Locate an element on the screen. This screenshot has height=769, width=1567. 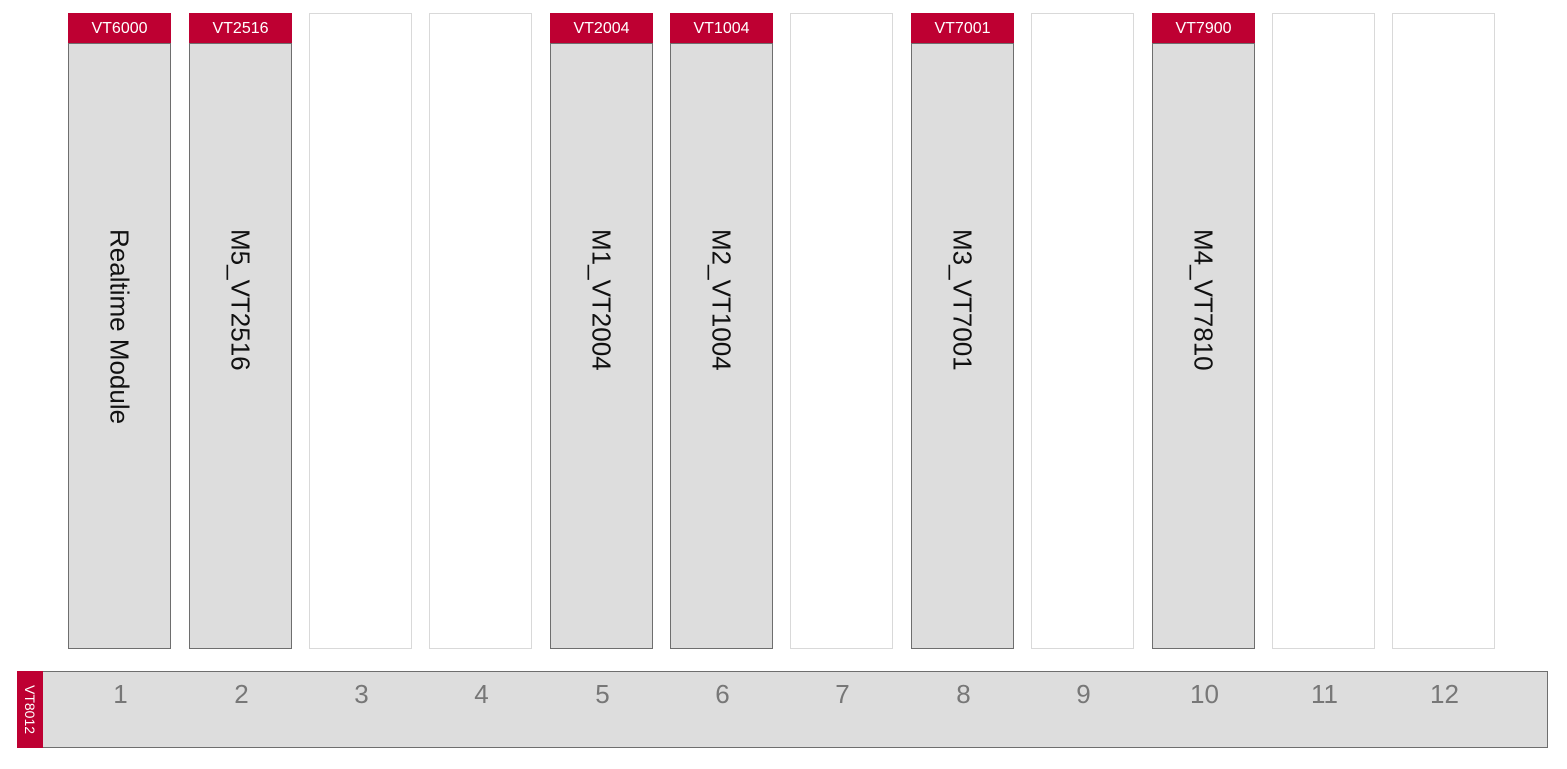
module-type-label: VT6000 is located at coordinates (119, 28).